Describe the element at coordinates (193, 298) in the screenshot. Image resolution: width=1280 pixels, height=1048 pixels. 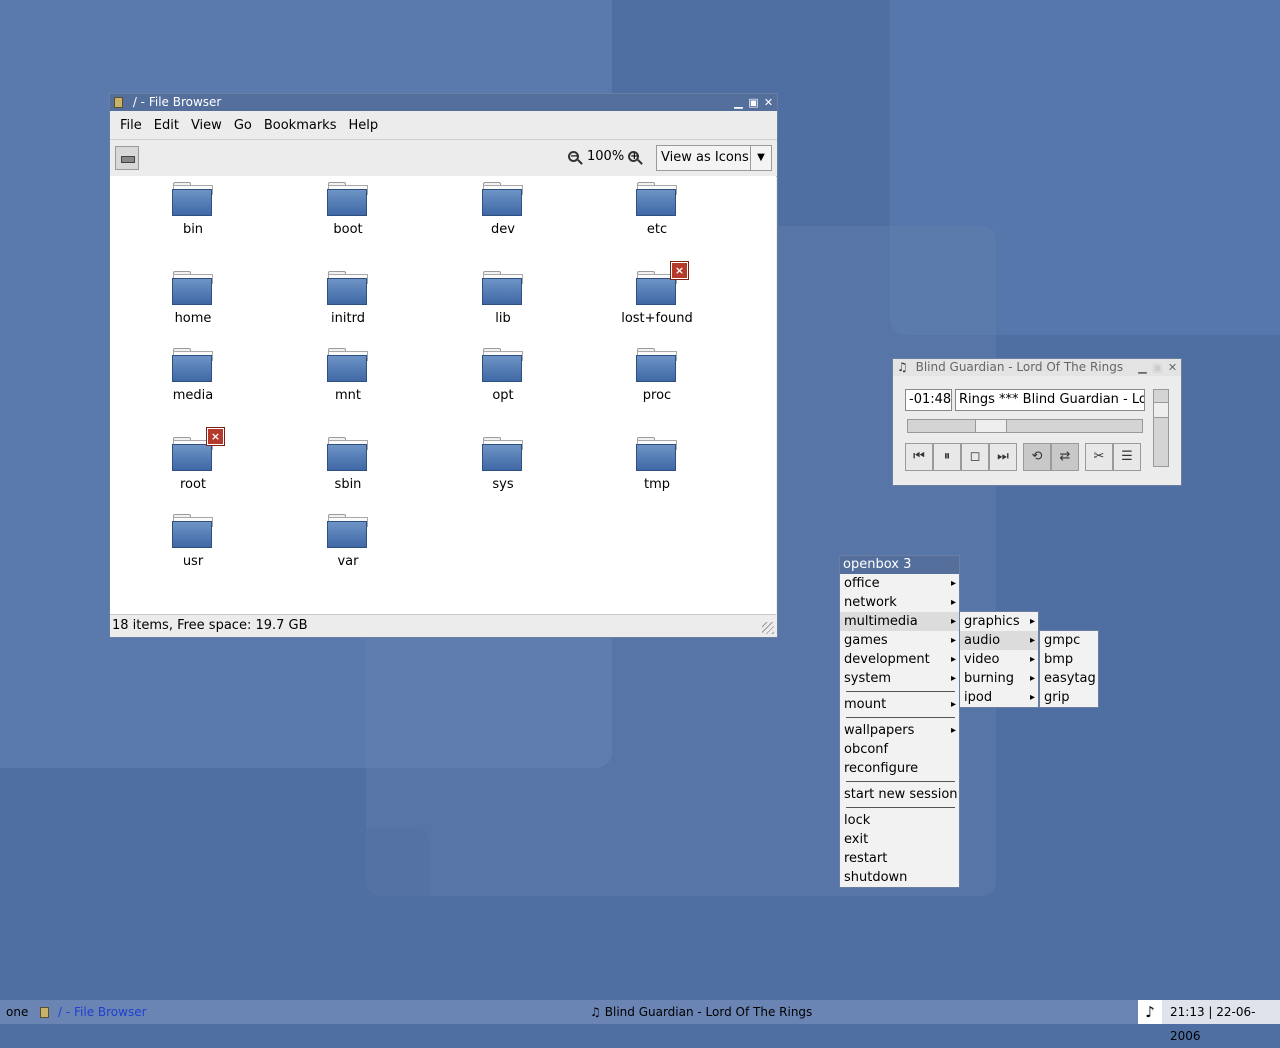
I see `folder-item: home` at that location.